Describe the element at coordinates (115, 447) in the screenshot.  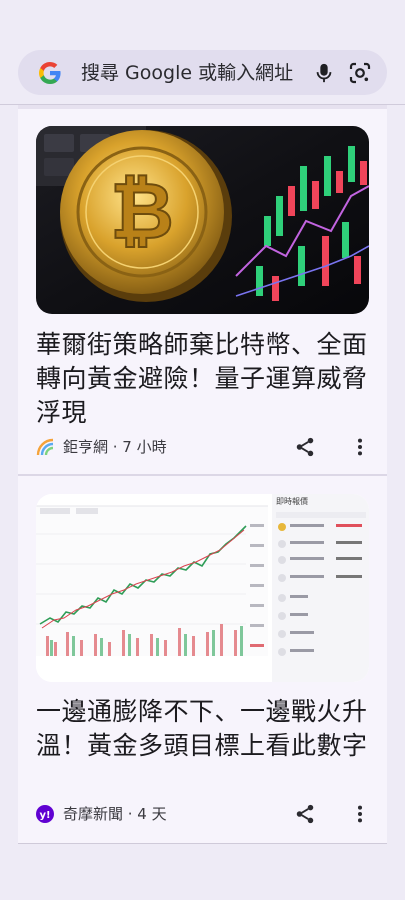
I see `source-and-time: 鉅亨網 · 7 小時` at that location.